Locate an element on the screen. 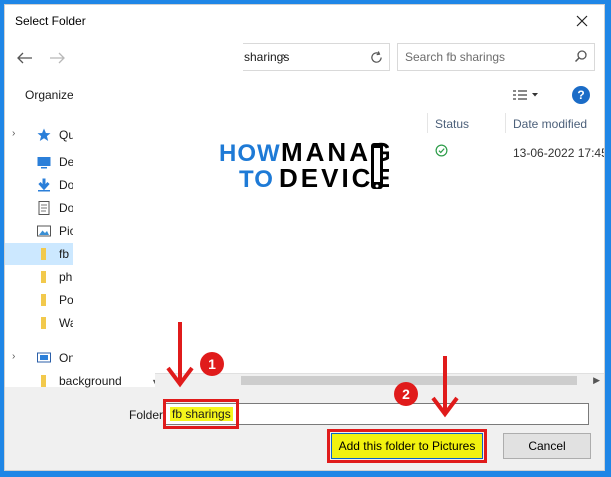 This screenshot has width=611, height=477. search-placeholder: Search fb sharings is located at coordinates (455, 57).